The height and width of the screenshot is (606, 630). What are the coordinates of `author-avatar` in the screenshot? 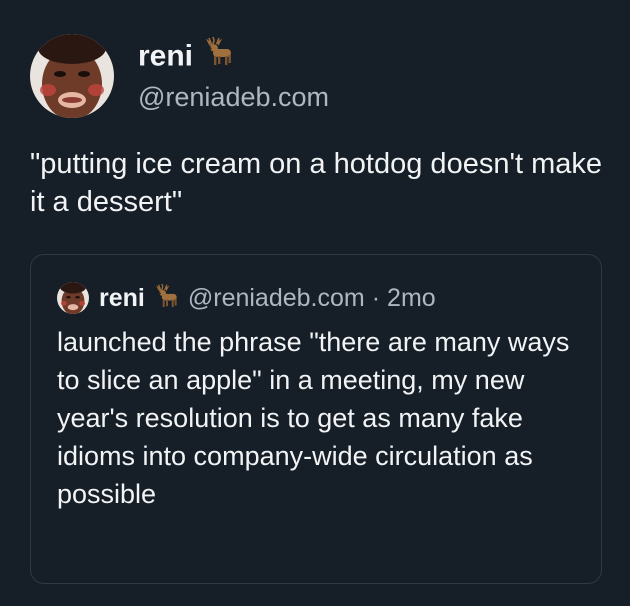 It's located at (72, 76).